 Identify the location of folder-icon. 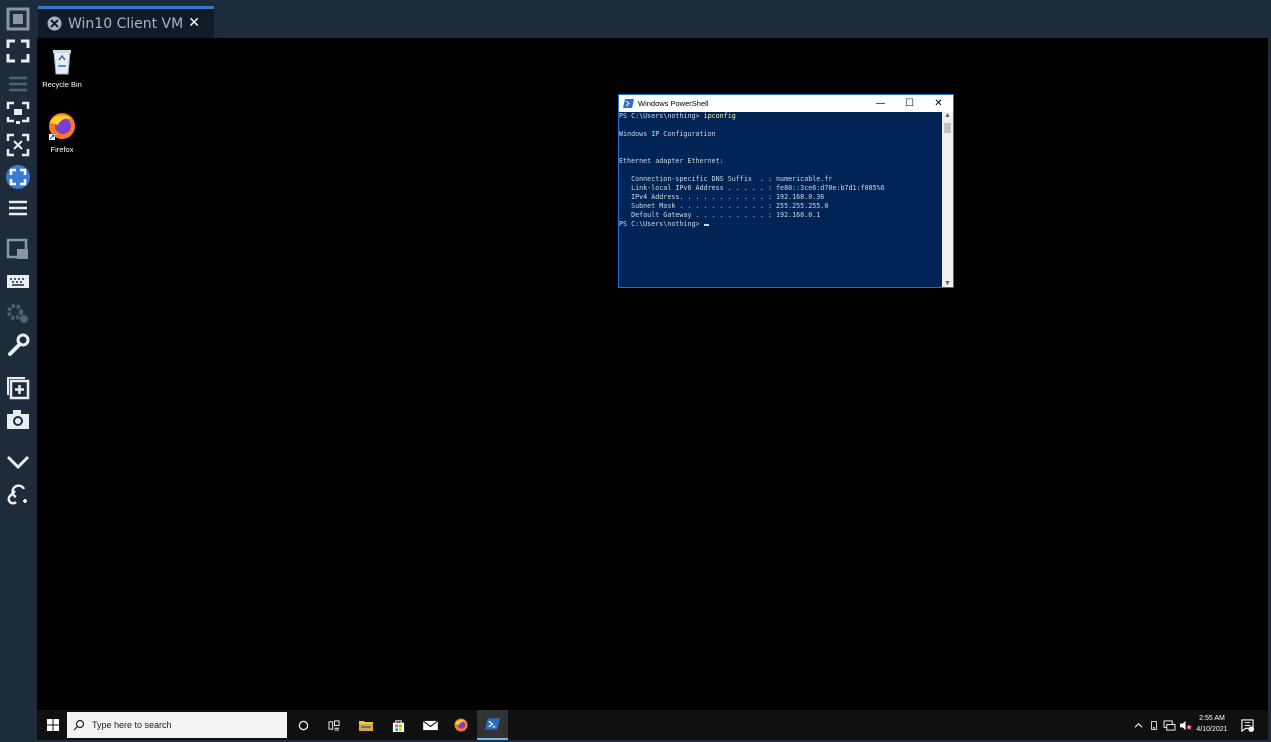
(366, 726).